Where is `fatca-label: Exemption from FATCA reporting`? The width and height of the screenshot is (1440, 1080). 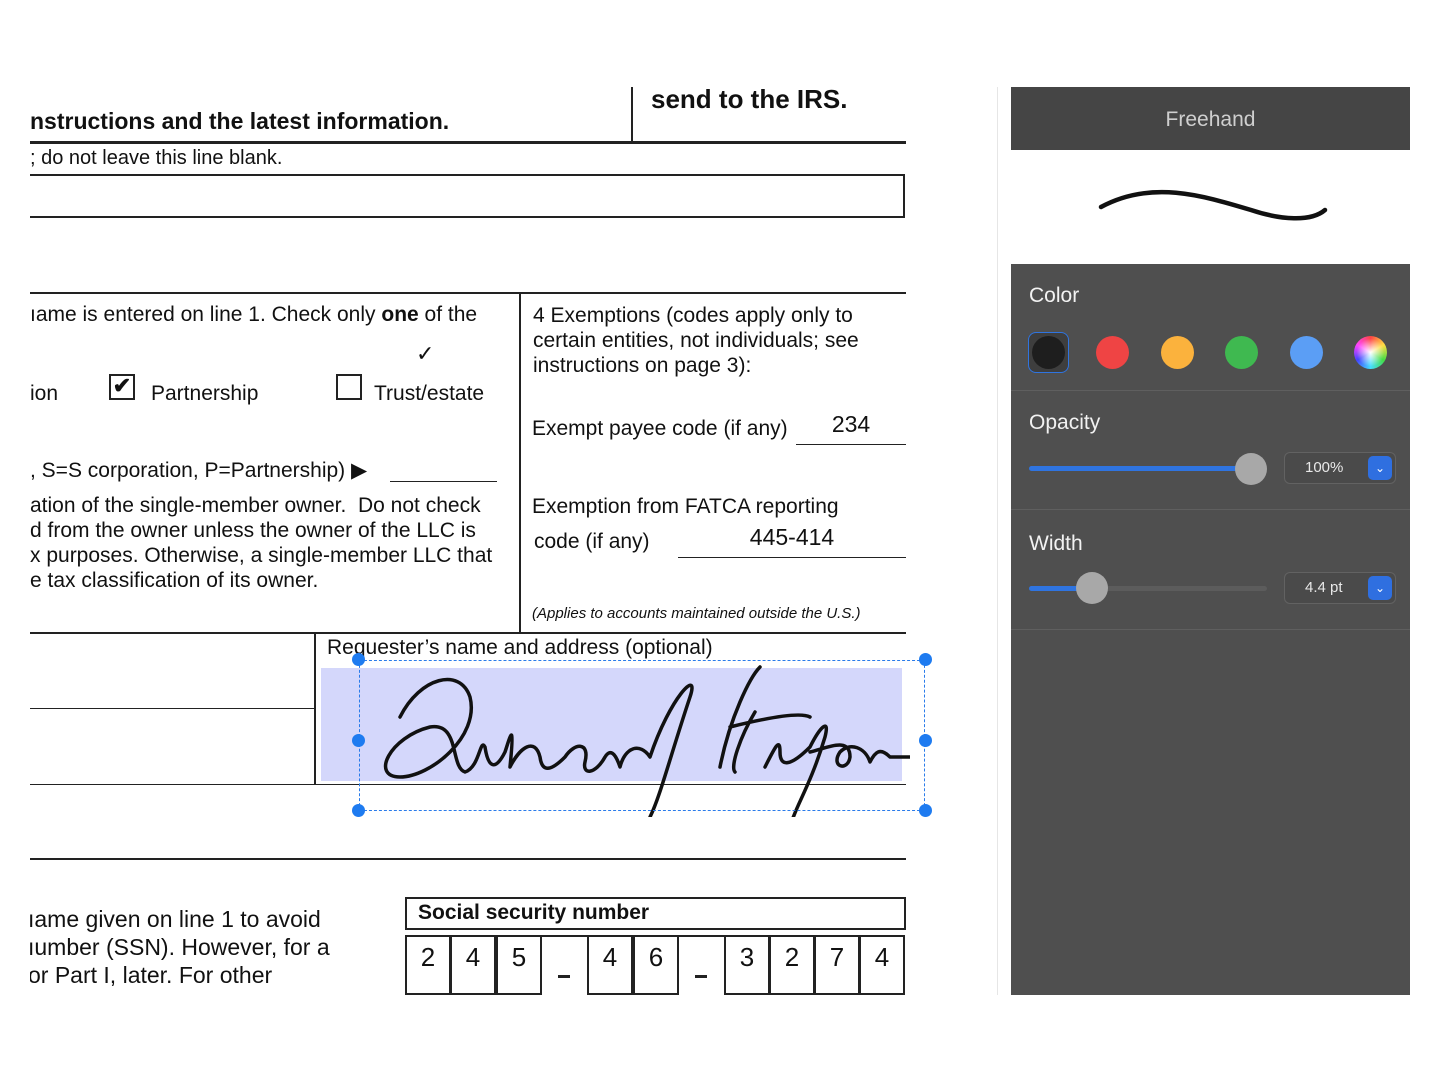 fatca-label: Exemption from FATCA reporting is located at coordinates (685, 506).